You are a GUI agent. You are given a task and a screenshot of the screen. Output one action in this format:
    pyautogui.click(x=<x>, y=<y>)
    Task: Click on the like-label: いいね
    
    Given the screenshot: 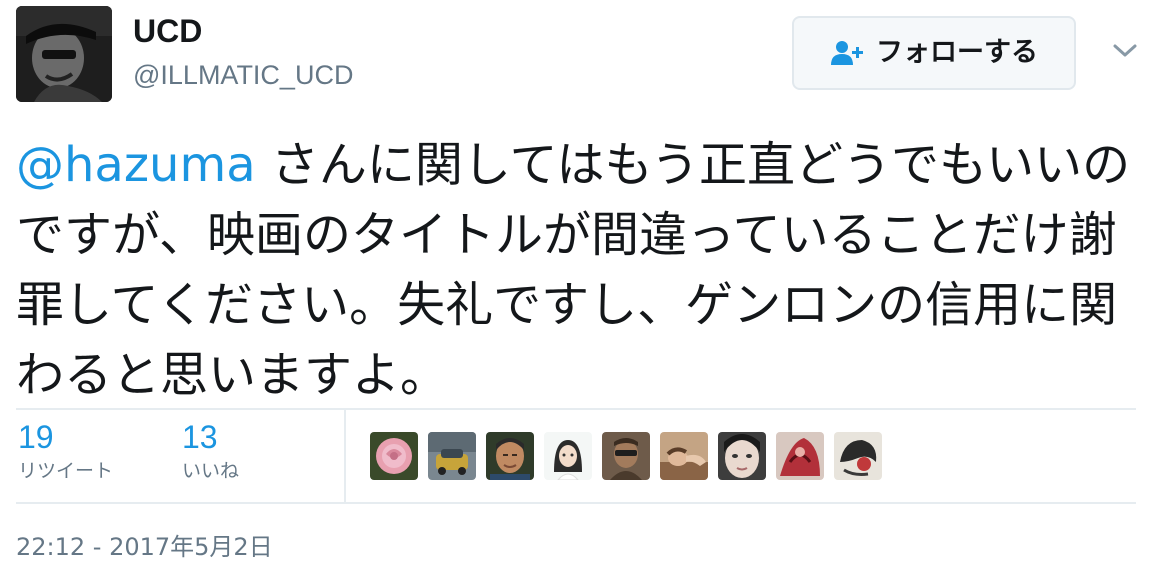 What is the action you would take?
    pyautogui.click(x=211, y=471)
    